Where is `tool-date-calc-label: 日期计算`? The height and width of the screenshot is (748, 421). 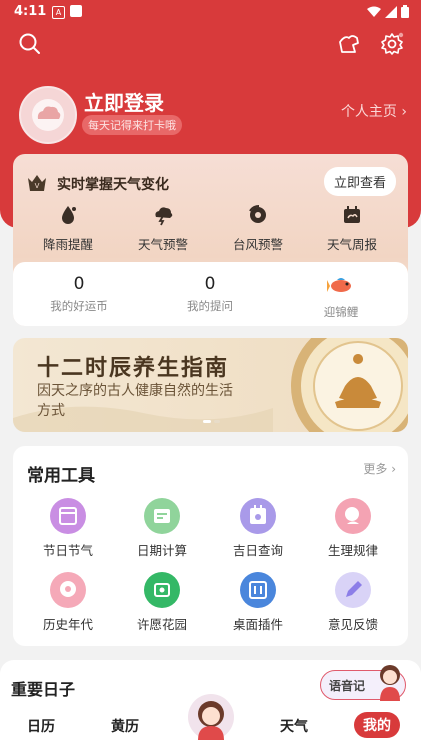 tool-date-calc-label: 日期计算 is located at coordinates (161, 550).